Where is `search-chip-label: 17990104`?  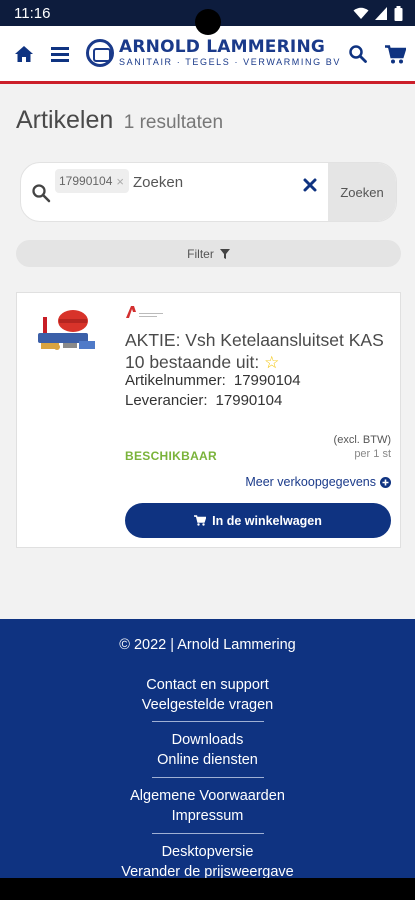
search-chip-label: 17990104 is located at coordinates (86, 181).